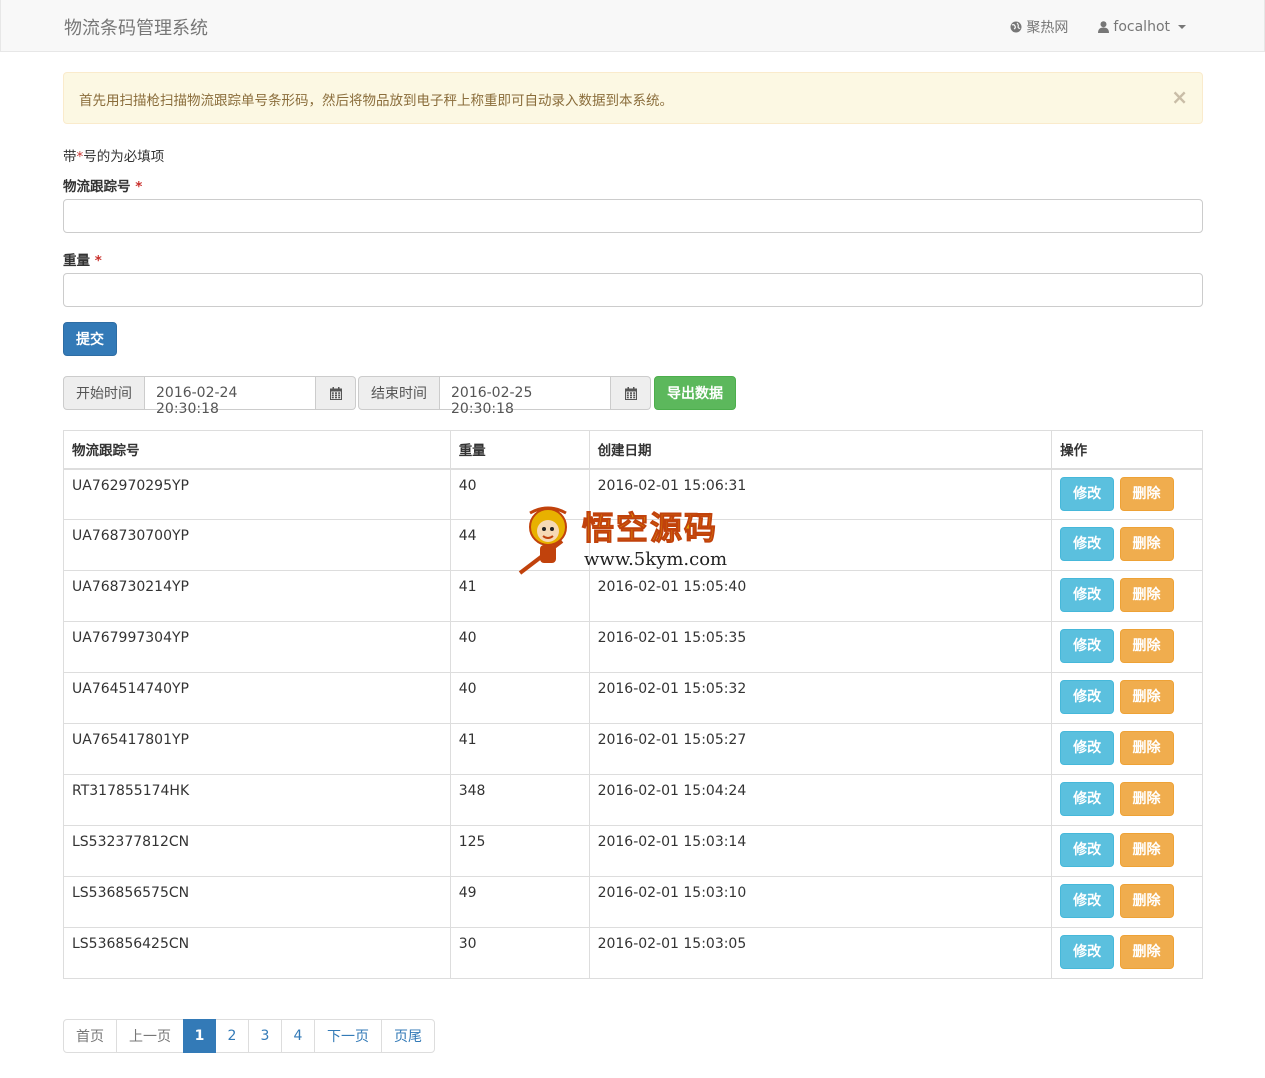 This screenshot has height=1078, width=1265. Describe the element at coordinates (230, 396) in the screenshot. I see `start-date-input: 2016-02-24 20:30:18` at that location.